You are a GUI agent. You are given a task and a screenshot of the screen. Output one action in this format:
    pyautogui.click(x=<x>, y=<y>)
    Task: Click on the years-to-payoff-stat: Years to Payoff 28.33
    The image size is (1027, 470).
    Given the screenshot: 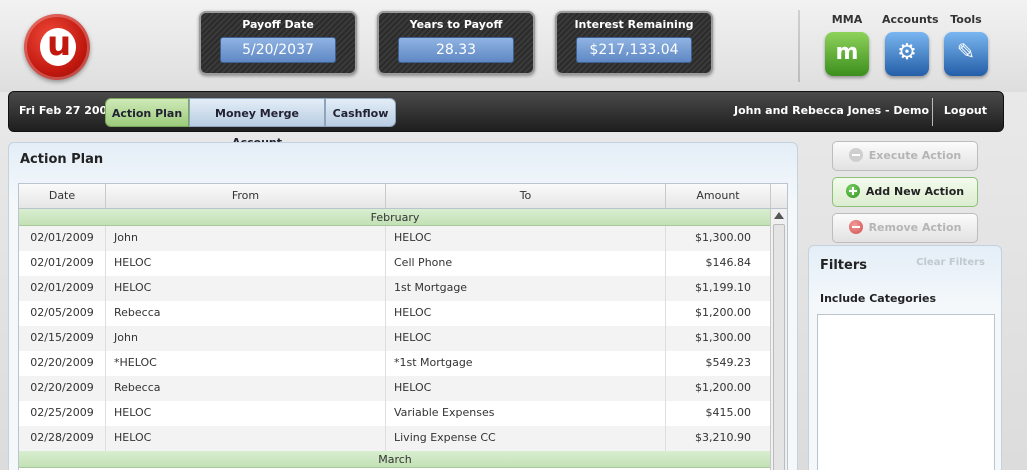 What is the action you would take?
    pyautogui.click(x=456, y=43)
    